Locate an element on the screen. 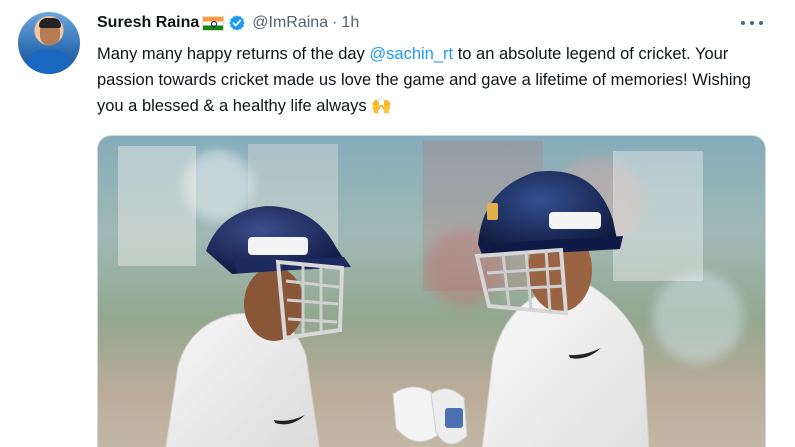  tweet-time: 1h is located at coordinates (350, 23).